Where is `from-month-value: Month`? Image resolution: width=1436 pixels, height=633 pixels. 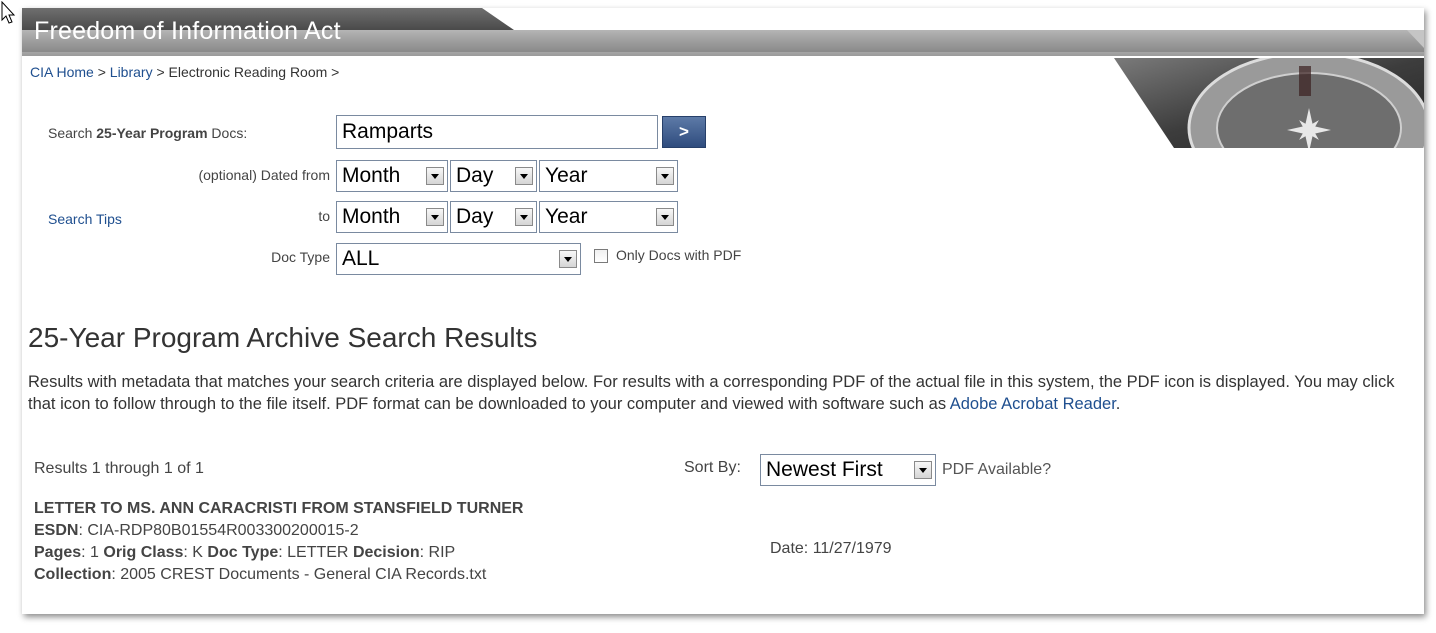
from-month-value: Month is located at coordinates (371, 175).